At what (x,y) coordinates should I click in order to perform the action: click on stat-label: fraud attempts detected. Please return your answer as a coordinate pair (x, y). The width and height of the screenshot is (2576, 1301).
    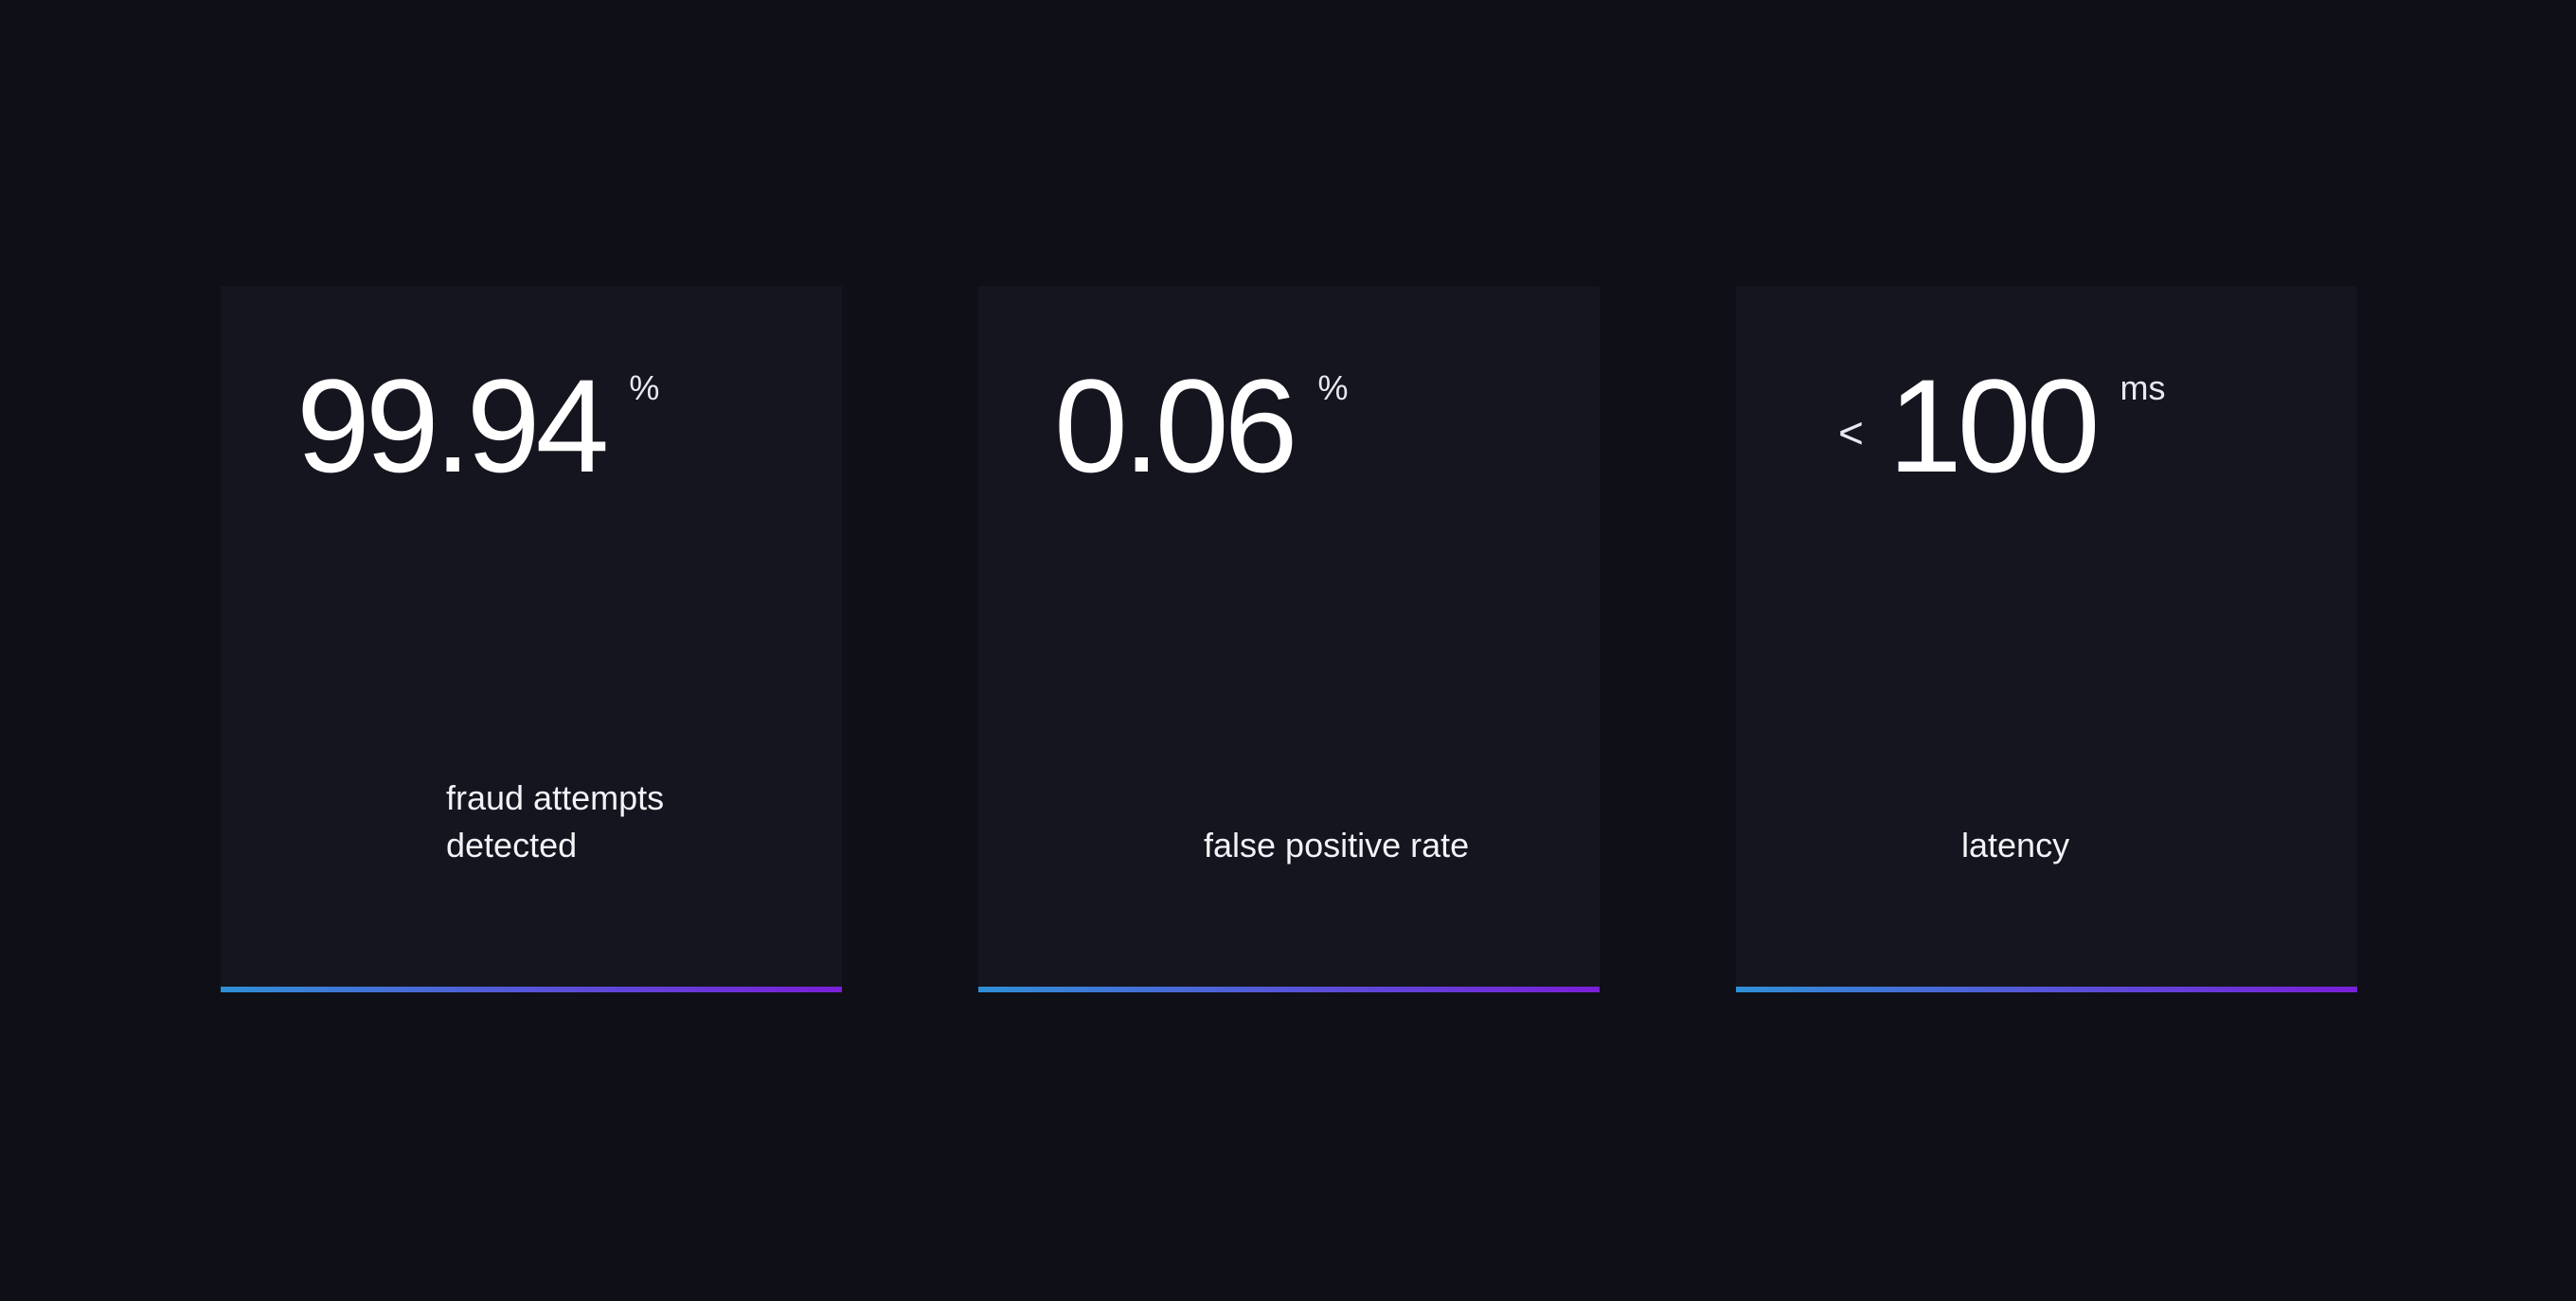
    Looking at the image, I should click on (555, 821).